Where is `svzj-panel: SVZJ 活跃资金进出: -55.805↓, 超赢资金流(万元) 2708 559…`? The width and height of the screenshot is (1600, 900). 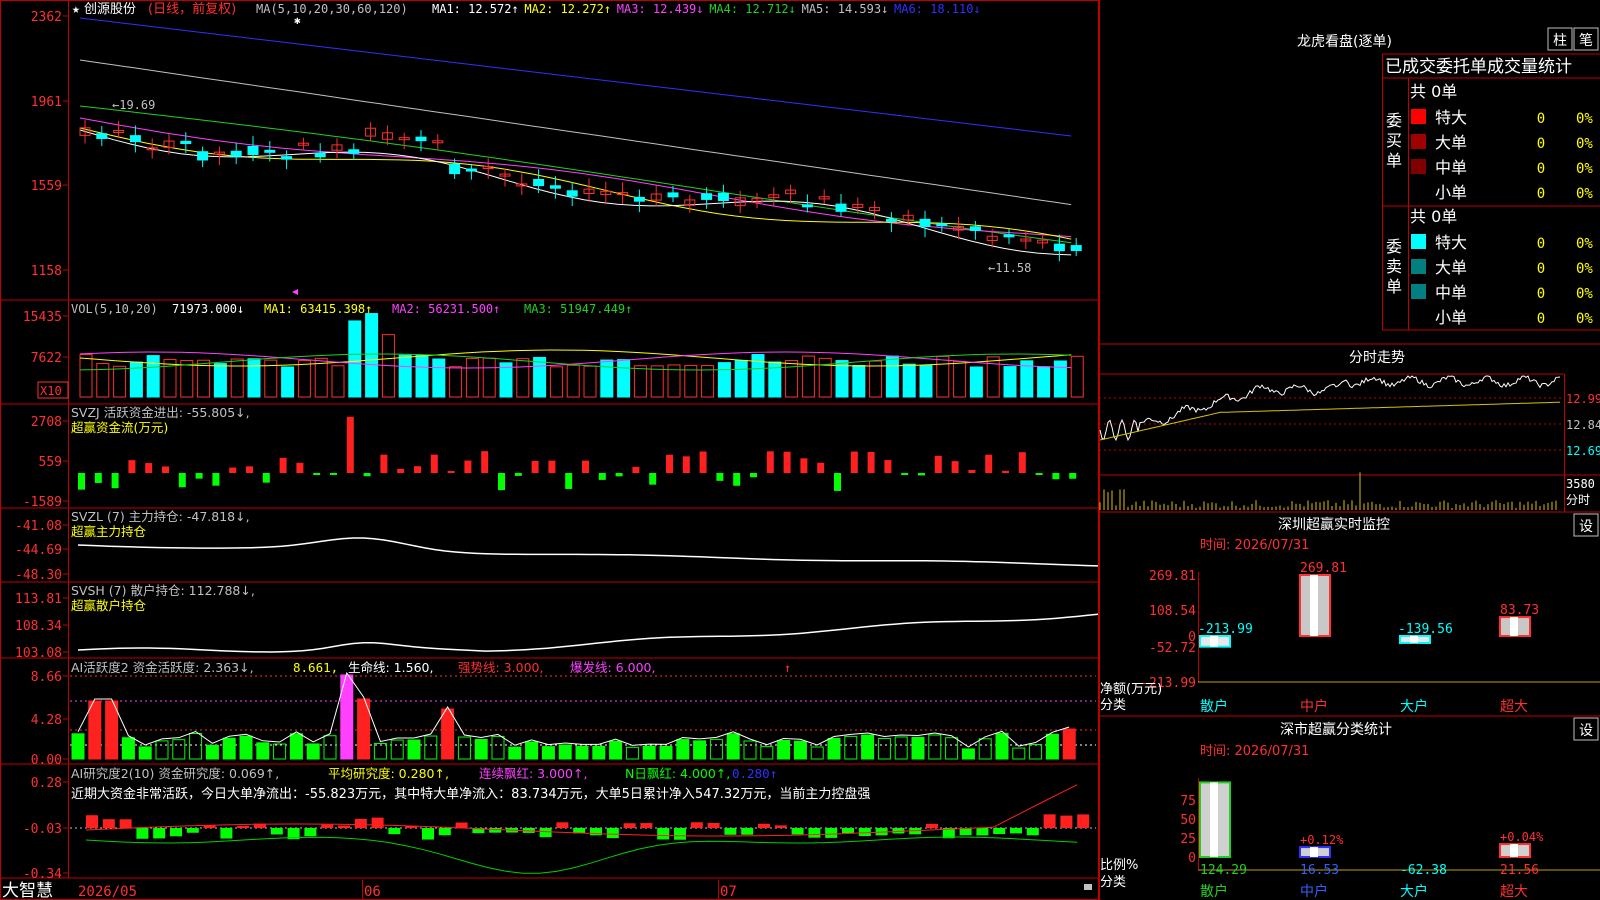
svzj-panel: SVZJ 活跃资金进出: -55.805↓, 超赢资金流(万元) 2708 559… is located at coordinates (550, 457).